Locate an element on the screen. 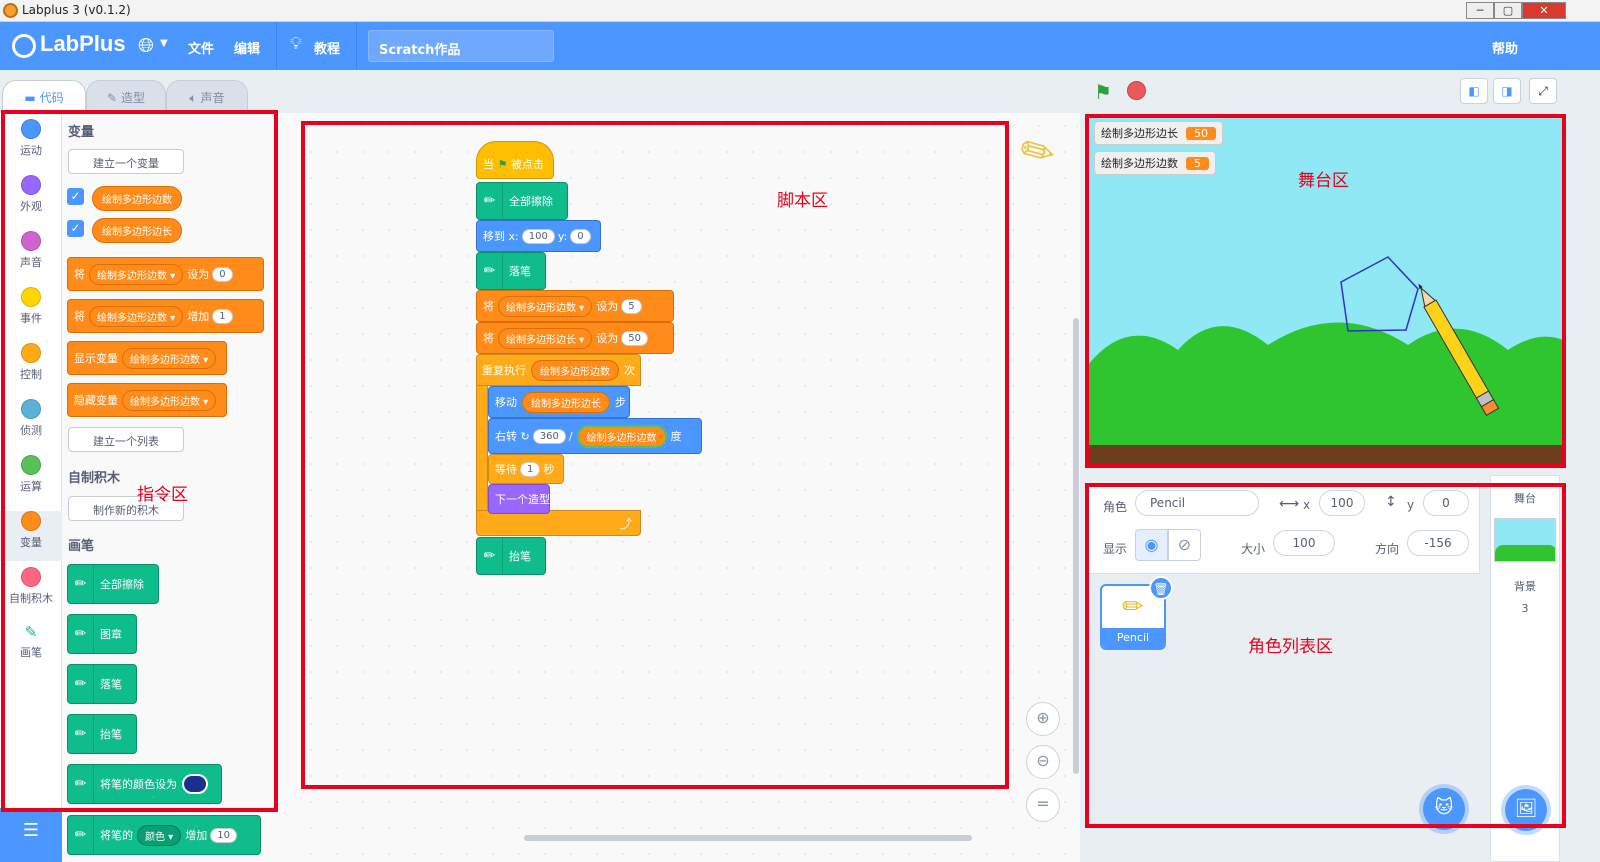 Image resolution: width=1600 pixels, height=862 pixels. show-sprite-button: ◉ is located at coordinates (1151, 545).